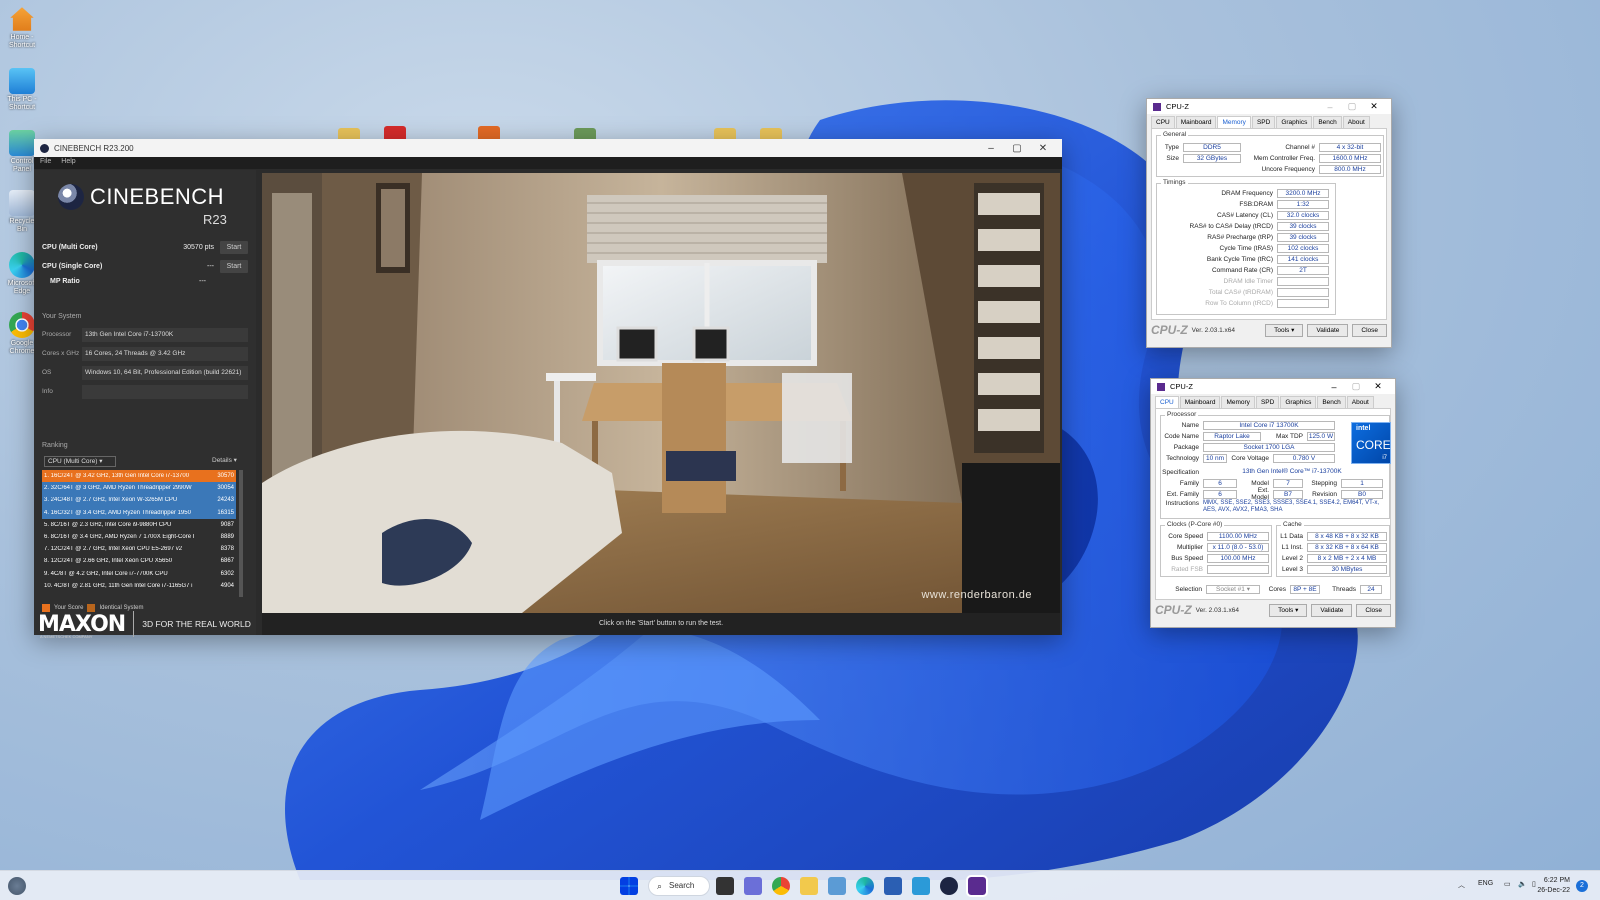 The height and width of the screenshot is (900, 1600). Describe the element at coordinates (1350, 169) in the screenshot. I see `uncore-frequency-value: 800.0 MHz` at that location.